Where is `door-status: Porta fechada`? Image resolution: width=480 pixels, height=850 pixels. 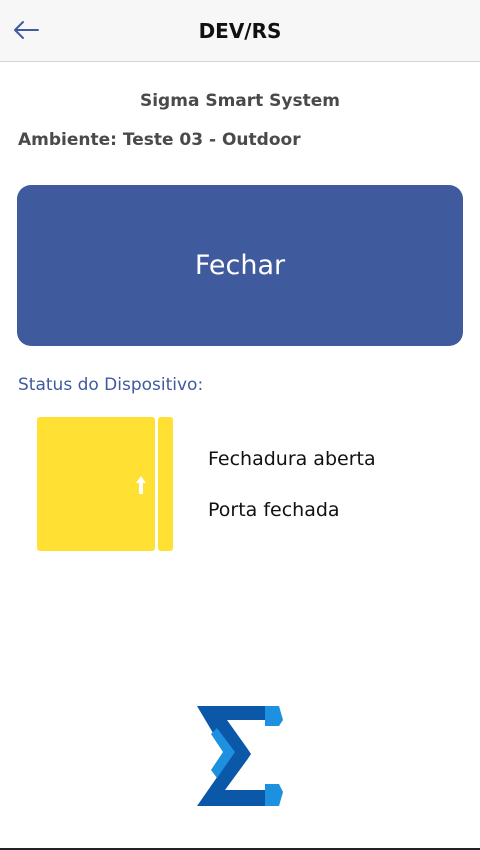 door-status: Porta fechada is located at coordinates (274, 510).